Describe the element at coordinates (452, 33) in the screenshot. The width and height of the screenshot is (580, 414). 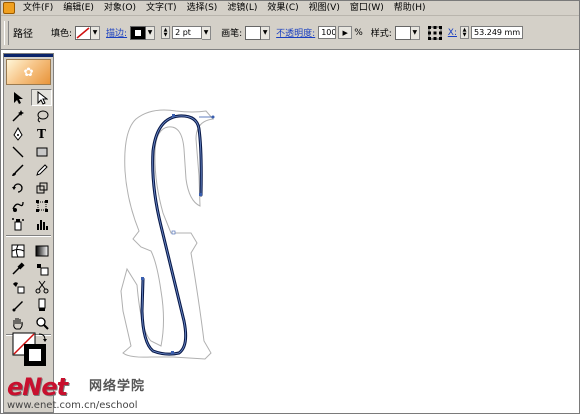
I see `x-label: X:` at that location.